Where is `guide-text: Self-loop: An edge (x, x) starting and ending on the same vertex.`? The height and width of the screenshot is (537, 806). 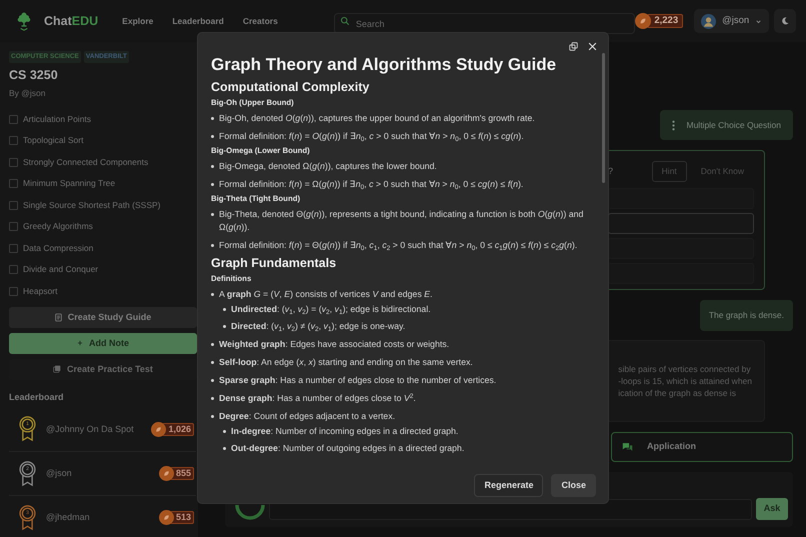
guide-text: Self-loop: An edge (x, x) starting and ending on the same vertex. is located at coordinates (346, 362).